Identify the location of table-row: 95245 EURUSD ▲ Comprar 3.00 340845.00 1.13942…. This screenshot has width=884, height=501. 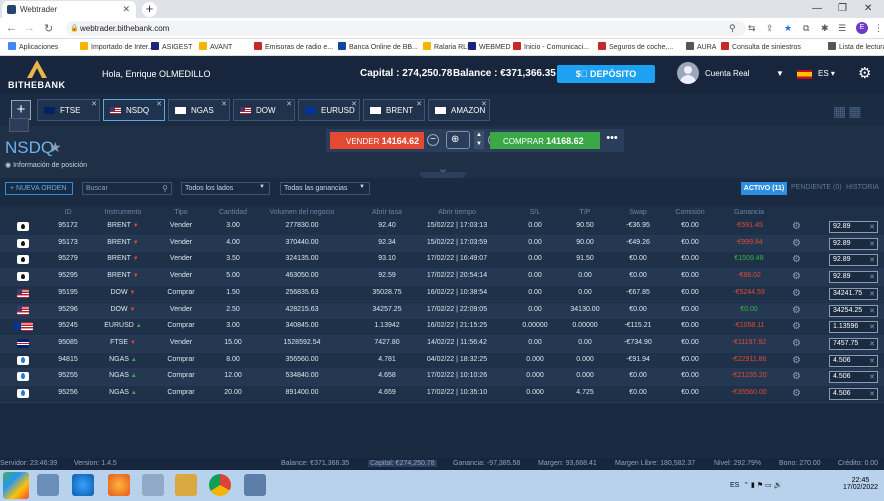
(442, 327).